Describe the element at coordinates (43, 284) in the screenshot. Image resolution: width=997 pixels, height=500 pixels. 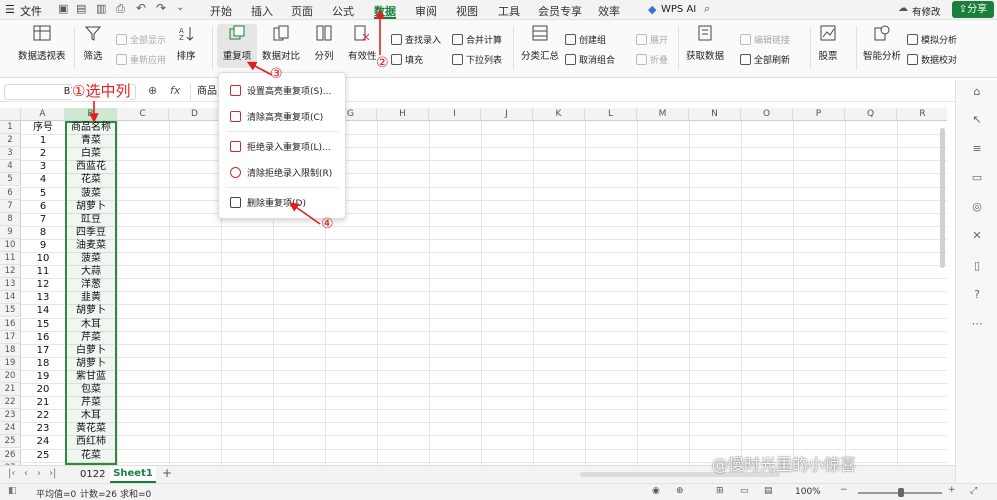
I see `table-cell-seq: 12` at that location.